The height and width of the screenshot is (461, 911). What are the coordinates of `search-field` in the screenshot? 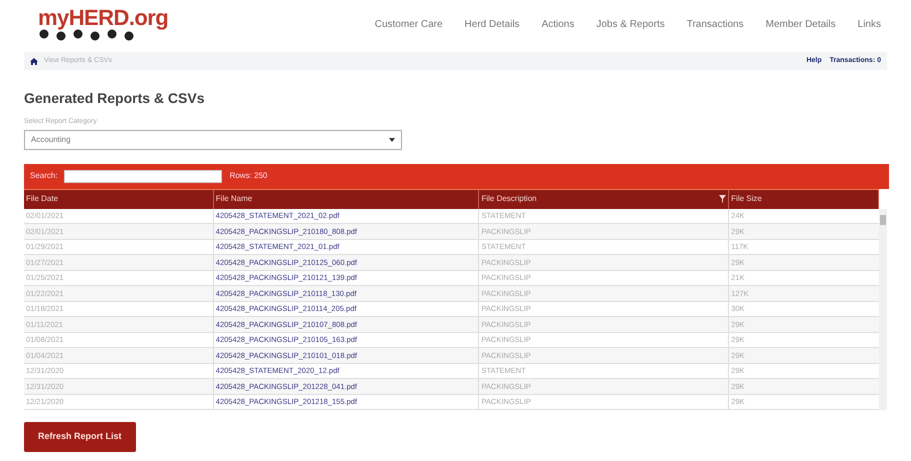 It's located at (143, 176).